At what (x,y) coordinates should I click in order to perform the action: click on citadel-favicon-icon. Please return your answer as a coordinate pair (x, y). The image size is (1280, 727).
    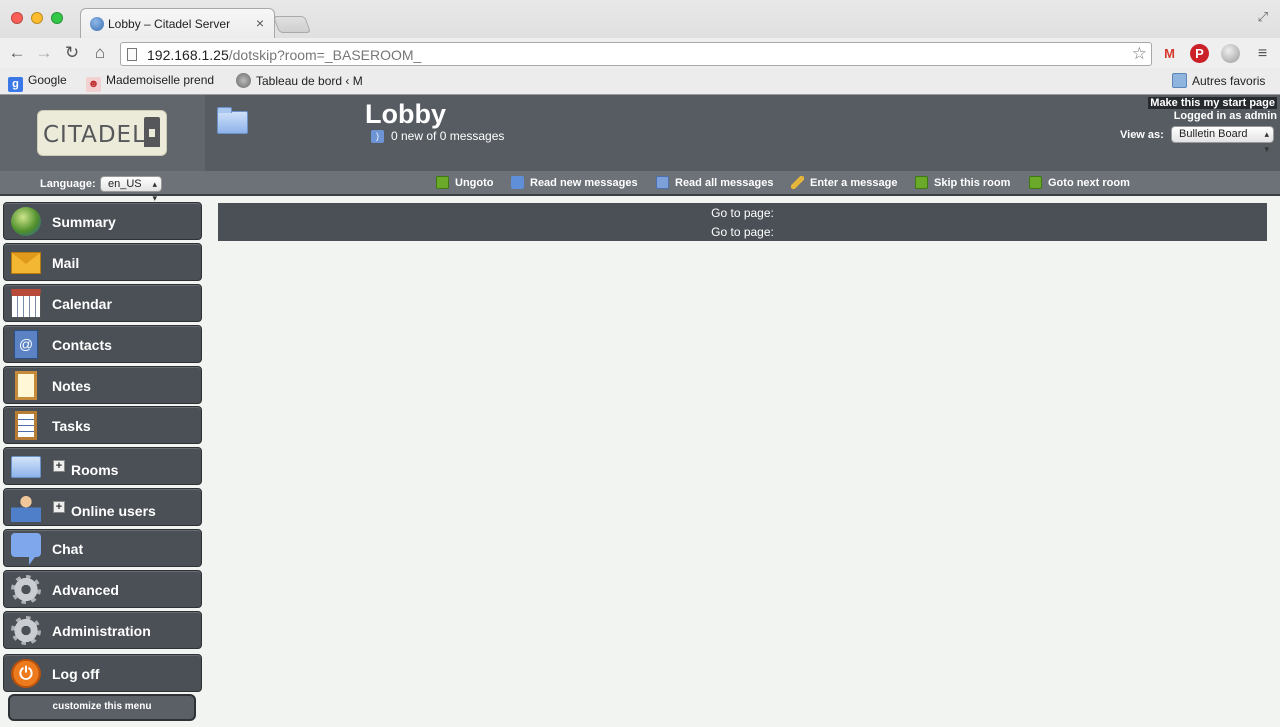
    Looking at the image, I should click on (97, 24).